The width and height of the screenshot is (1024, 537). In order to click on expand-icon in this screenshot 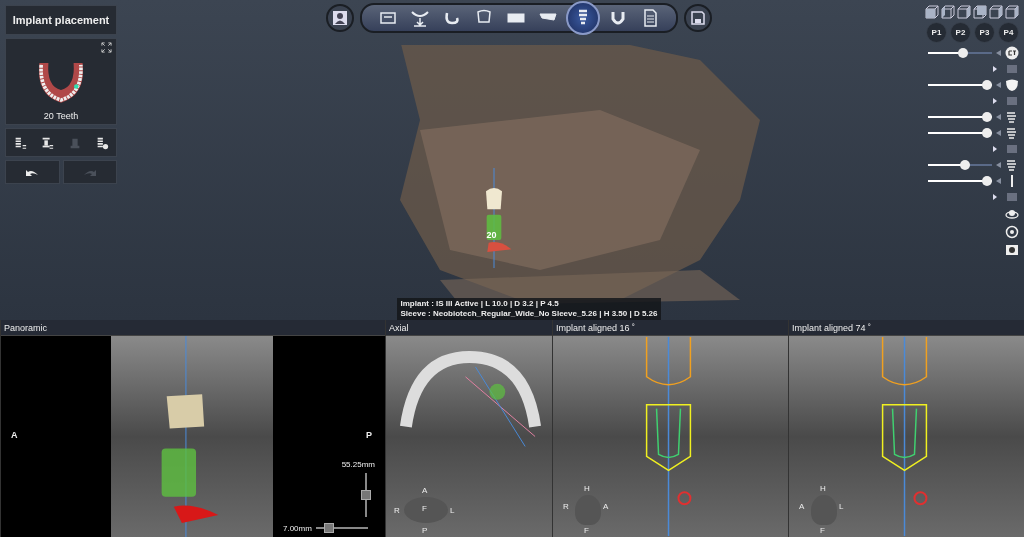, I will do `click(106, 47)`.